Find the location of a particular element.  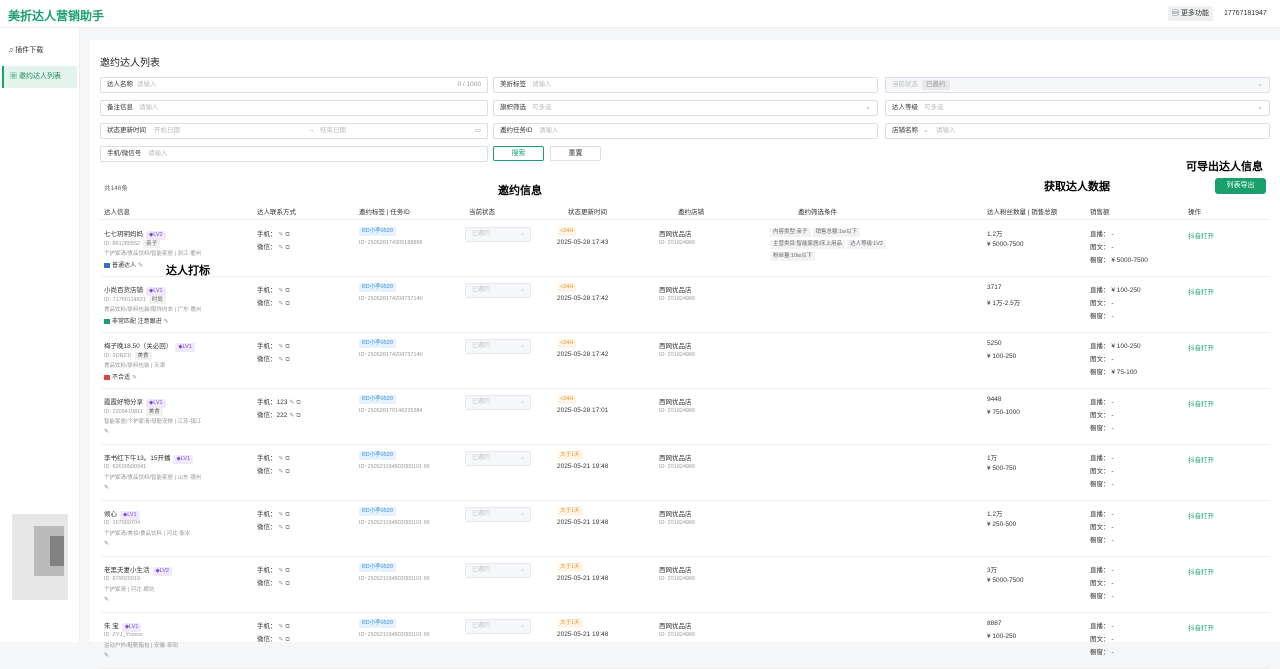

user-phone: 17767181947 is located at coordinates (1245, 13).